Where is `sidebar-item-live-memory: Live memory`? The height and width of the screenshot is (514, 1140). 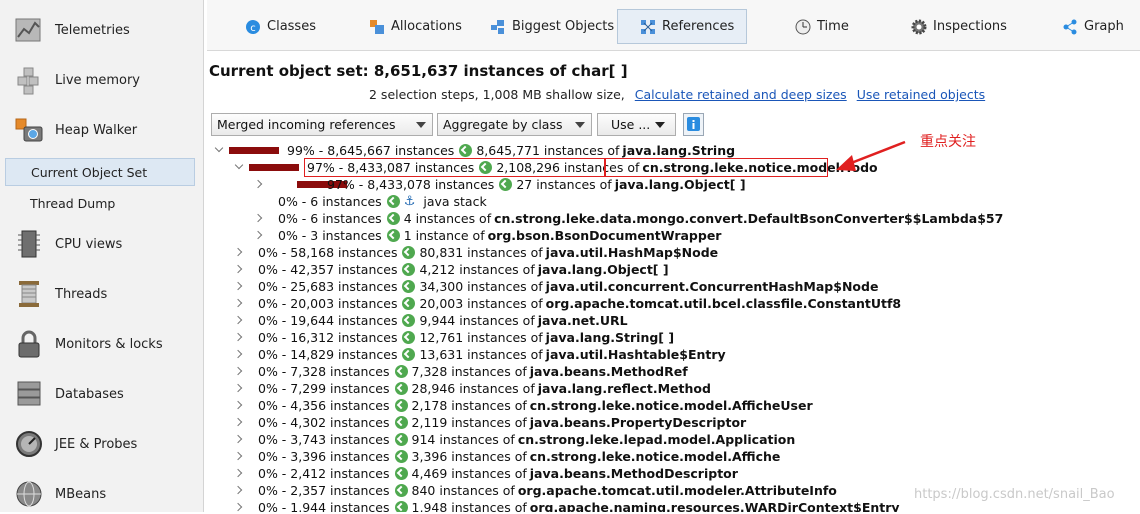 sidebar-item-live-memory: Live memory is located at coordinates (101, 80).